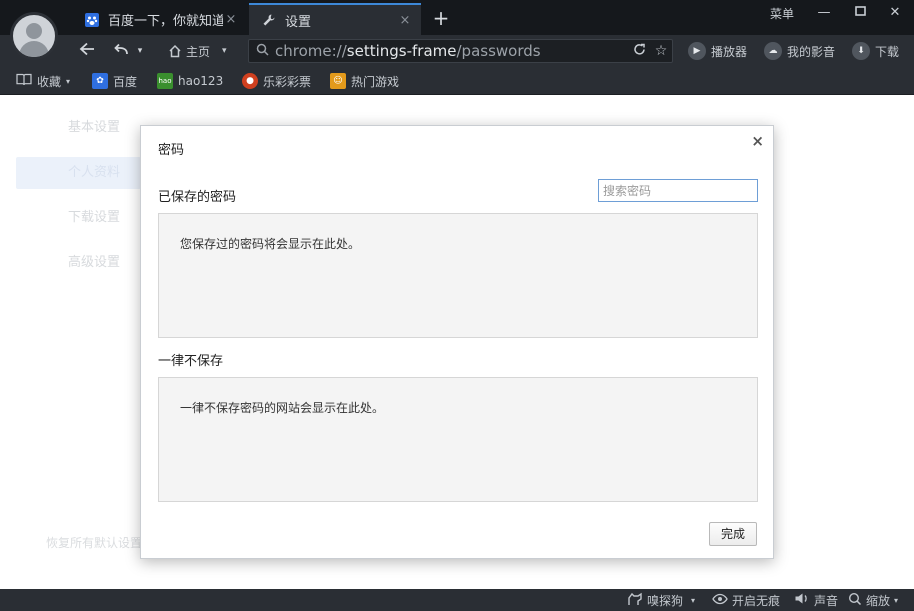 The image size is (914, 611). Describe the element at coordinates (756, 600) in the screenshot. I see `incognito-label: 开启无痕` at that location.